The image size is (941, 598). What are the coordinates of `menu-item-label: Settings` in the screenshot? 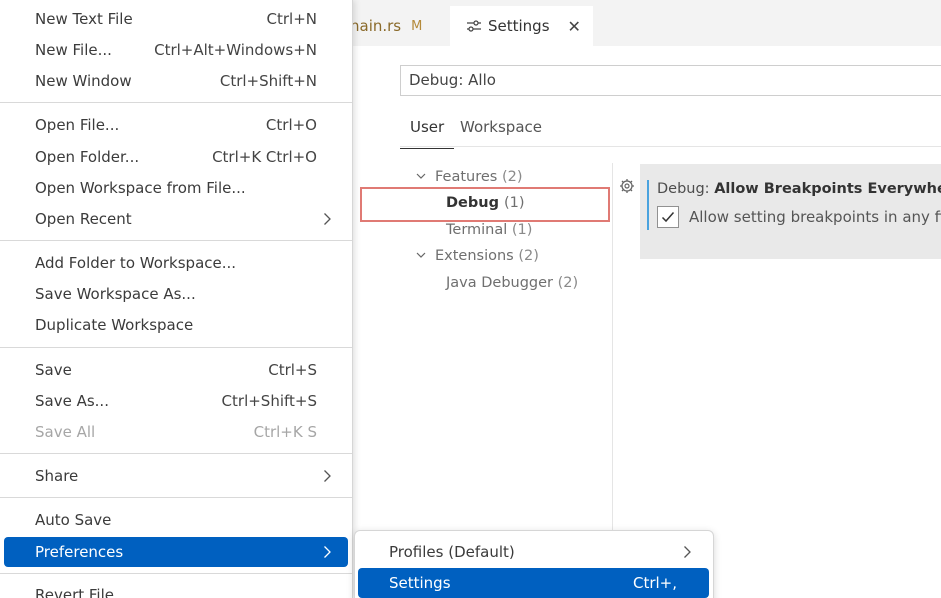 It's located at (420, 583).